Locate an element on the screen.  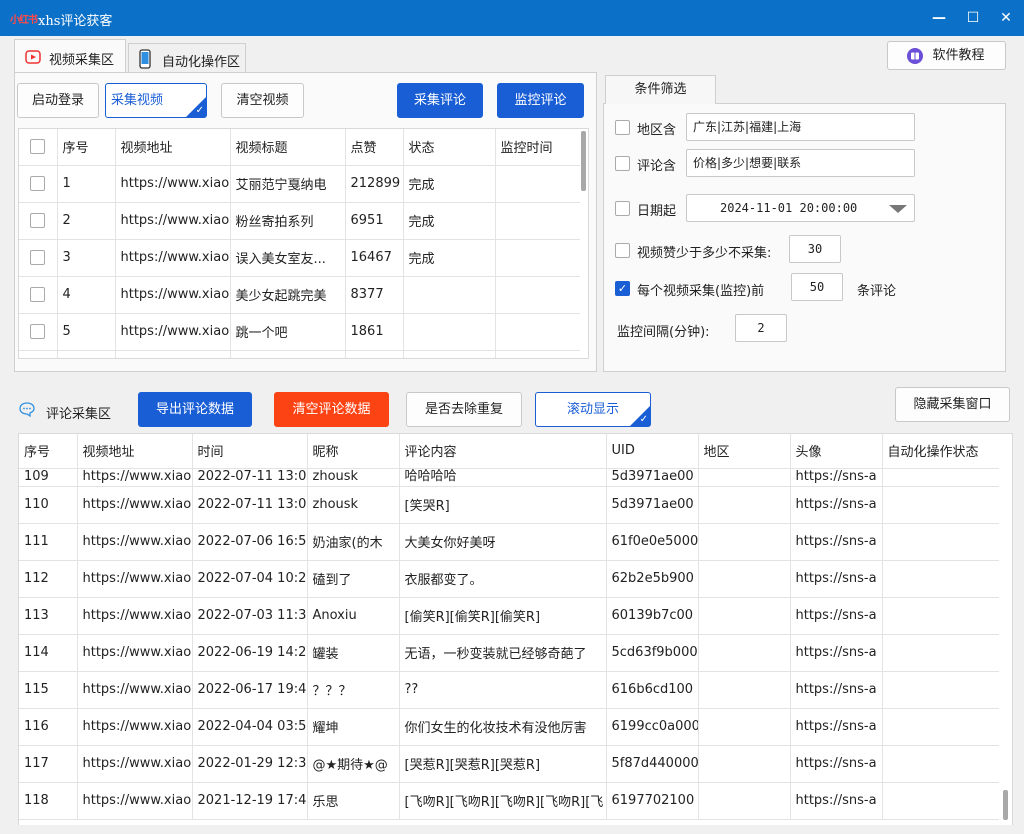
table-cell: 6199cc0a000 is located at coordinates (652, 727).